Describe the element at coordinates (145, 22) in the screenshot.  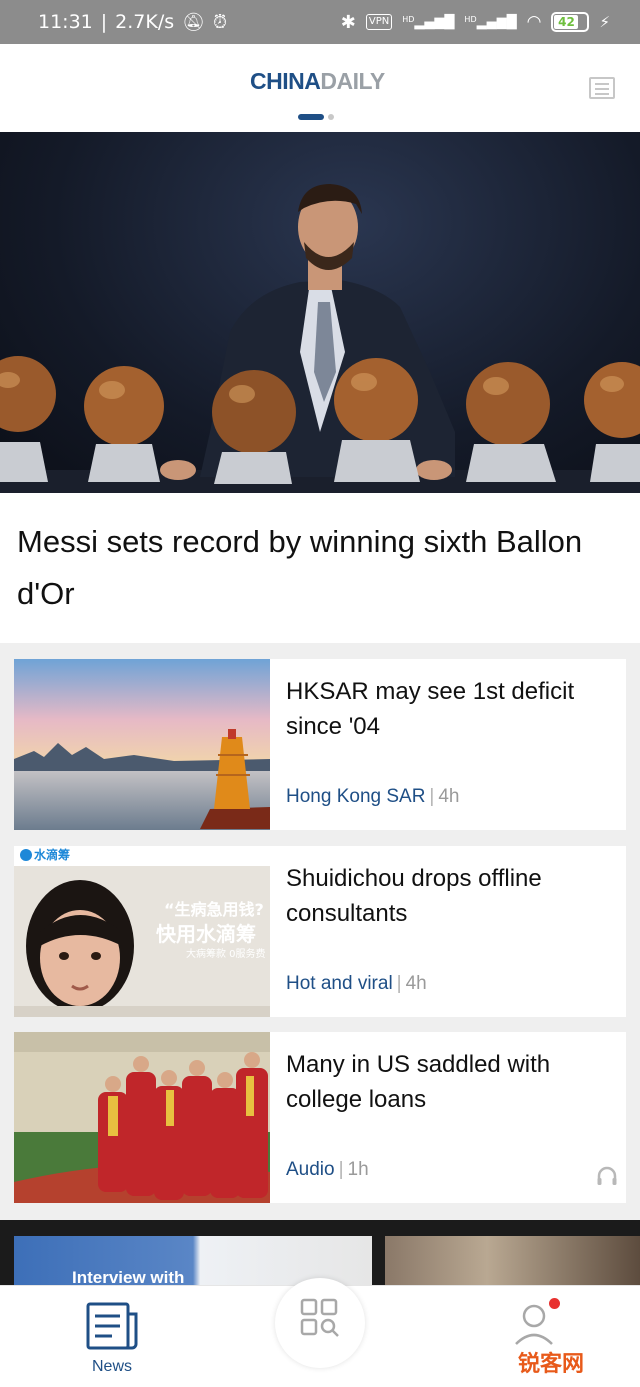
I see `status-speed: 2.7K/s` at that location.